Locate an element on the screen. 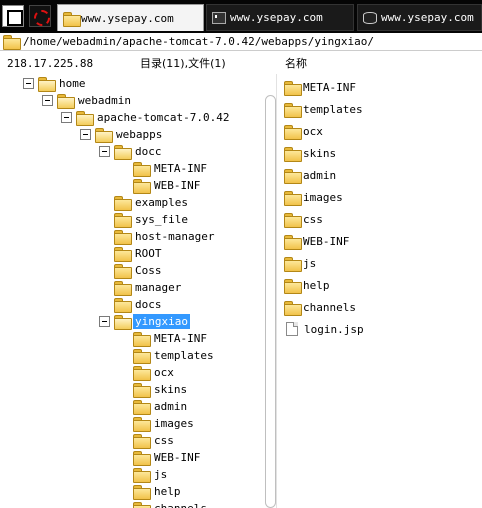  tree-node-label: manager is located at coordinates (158, 287).